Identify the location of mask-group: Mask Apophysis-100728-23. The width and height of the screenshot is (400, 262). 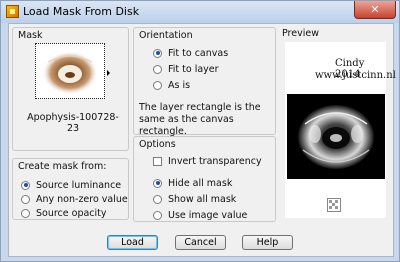
(70, 89).